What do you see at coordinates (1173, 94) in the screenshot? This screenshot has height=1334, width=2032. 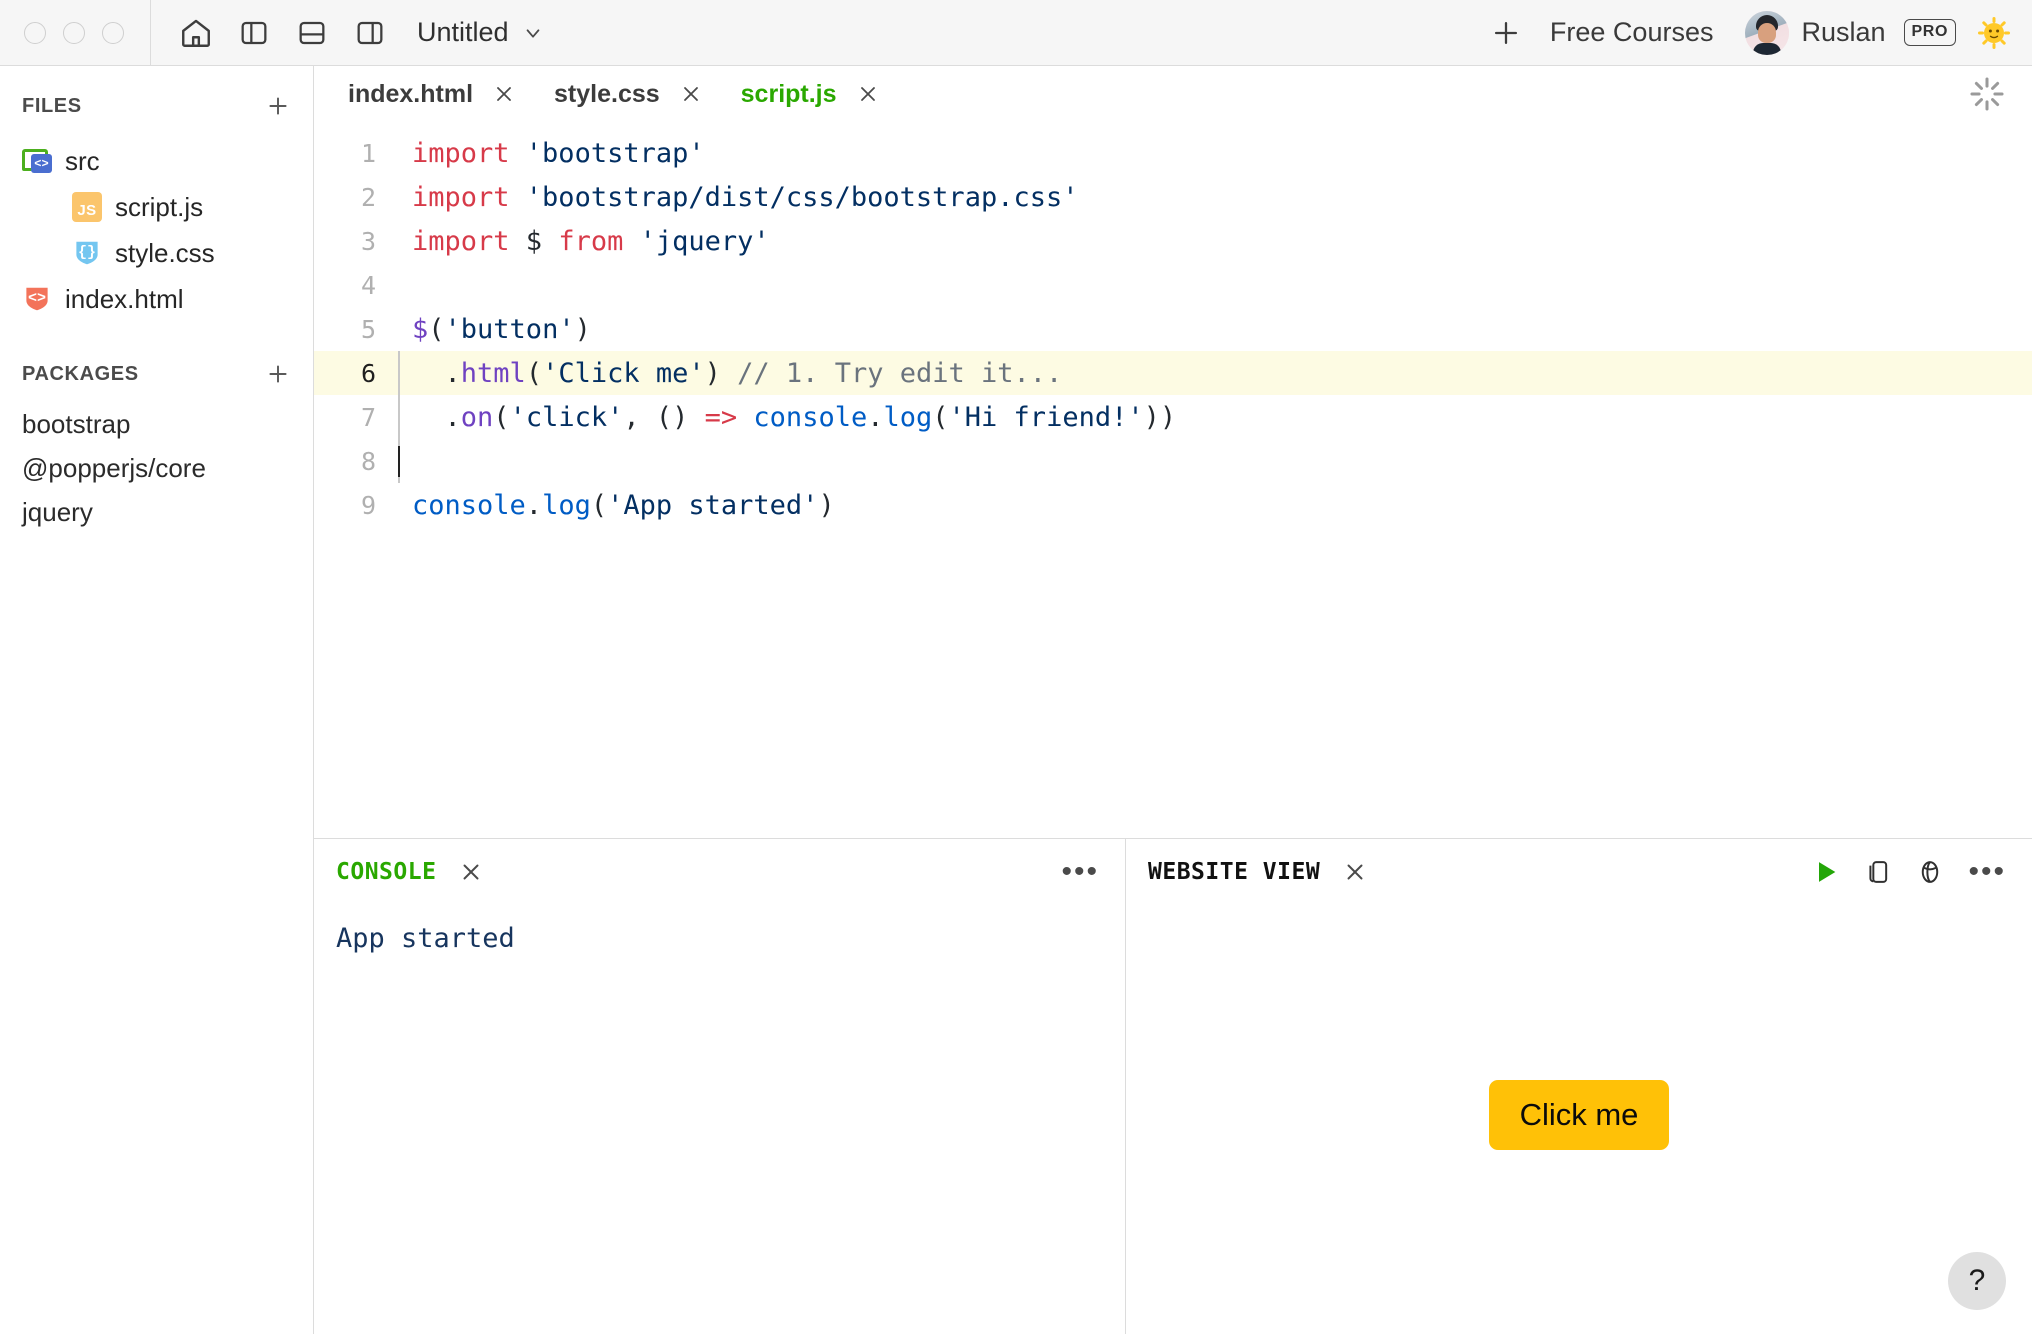 I see `editor-tab-bar: index.html style.css script.js` at bounding box center [1173, 94].